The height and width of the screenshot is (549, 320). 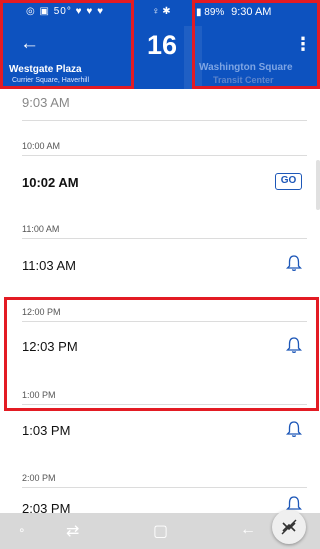 What do you see at coordinates (41, 146) in the screenshot?
I see `hour-header: 10:00 AM` at bounding box center [41, 146].